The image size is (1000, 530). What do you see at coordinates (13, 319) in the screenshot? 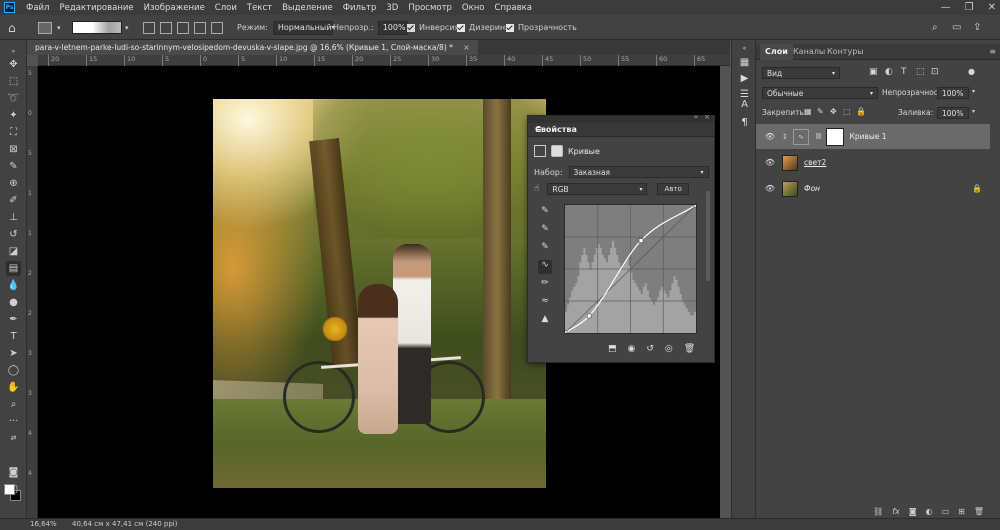
I see `pen-tool-icon: ✒` at bounding box center [13, 319].